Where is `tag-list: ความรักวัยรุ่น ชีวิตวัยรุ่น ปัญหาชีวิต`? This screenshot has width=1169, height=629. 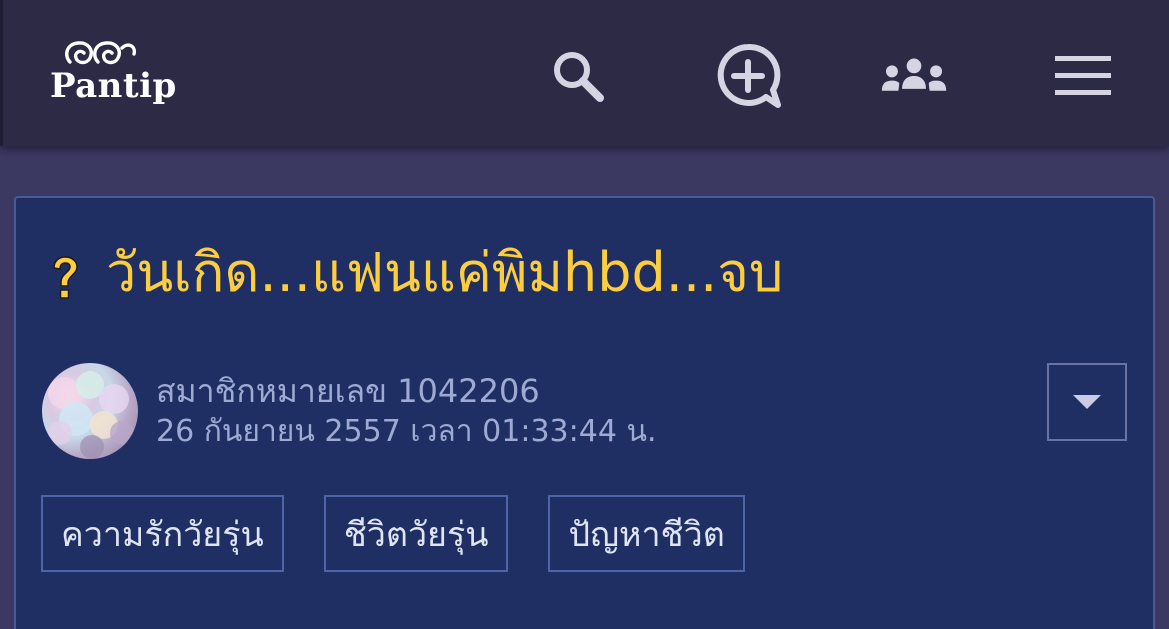
tag-list: ความรักวัยรุ่น ชีวิตวัยรุ่น ปัญหาชีวิต is located at coordinates (393, 533).